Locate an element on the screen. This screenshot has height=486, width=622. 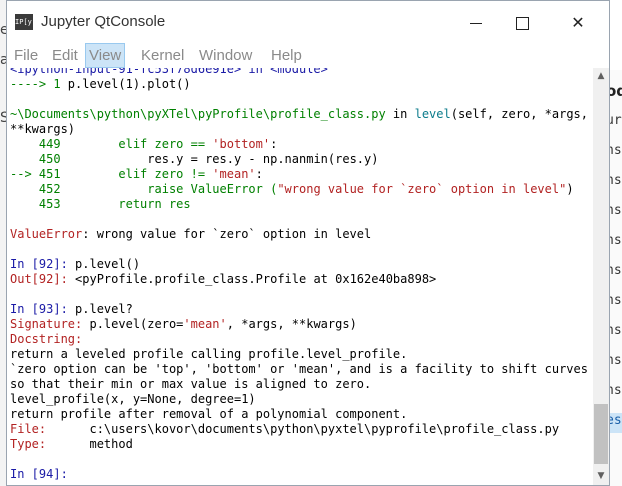
file-label: File: is located at coordinates (28, 429).